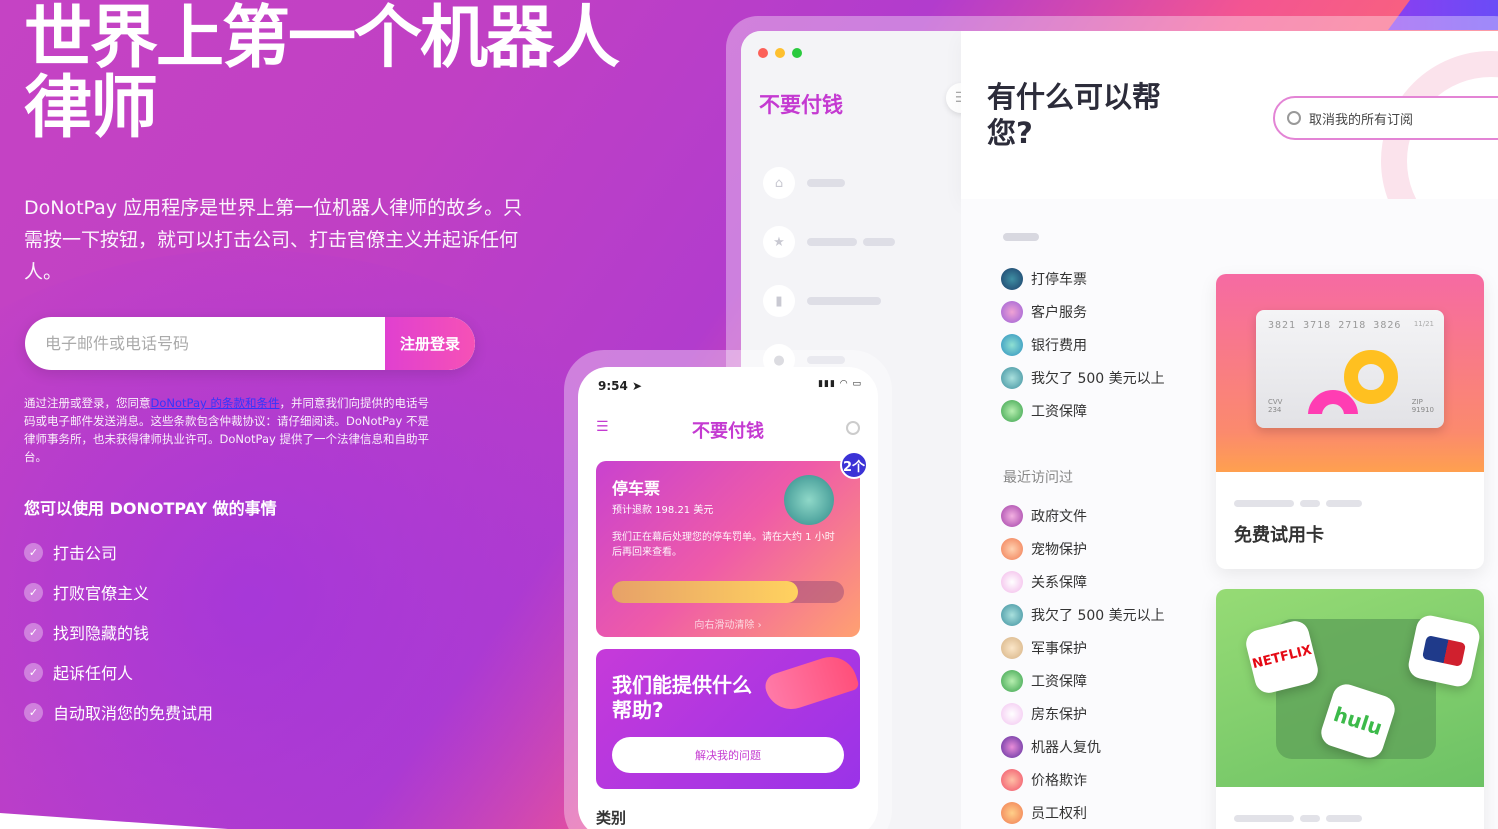  Describe the element at coordinates (1335, 325) in the screenshot. I see `card-number: 3821 3718 2718 3826` at that location.